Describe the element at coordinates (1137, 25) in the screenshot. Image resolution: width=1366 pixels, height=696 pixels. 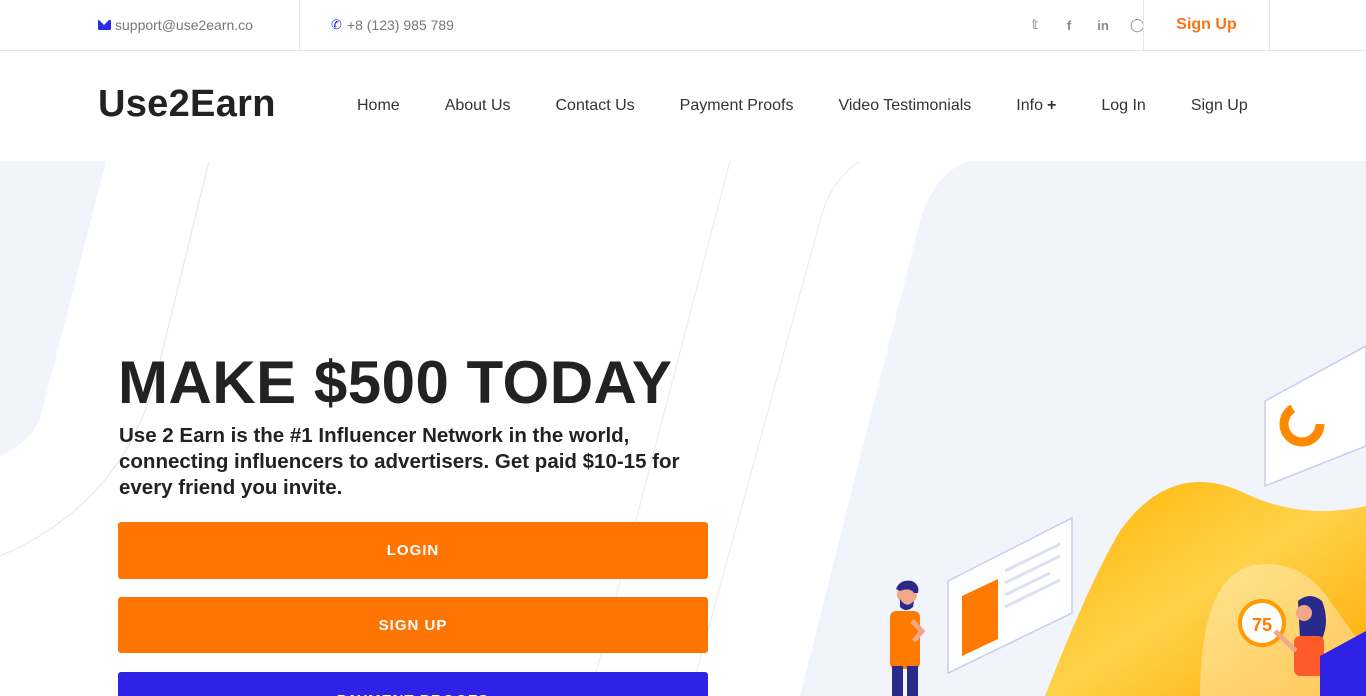
I see `instagram-icon: ◯` at that location.